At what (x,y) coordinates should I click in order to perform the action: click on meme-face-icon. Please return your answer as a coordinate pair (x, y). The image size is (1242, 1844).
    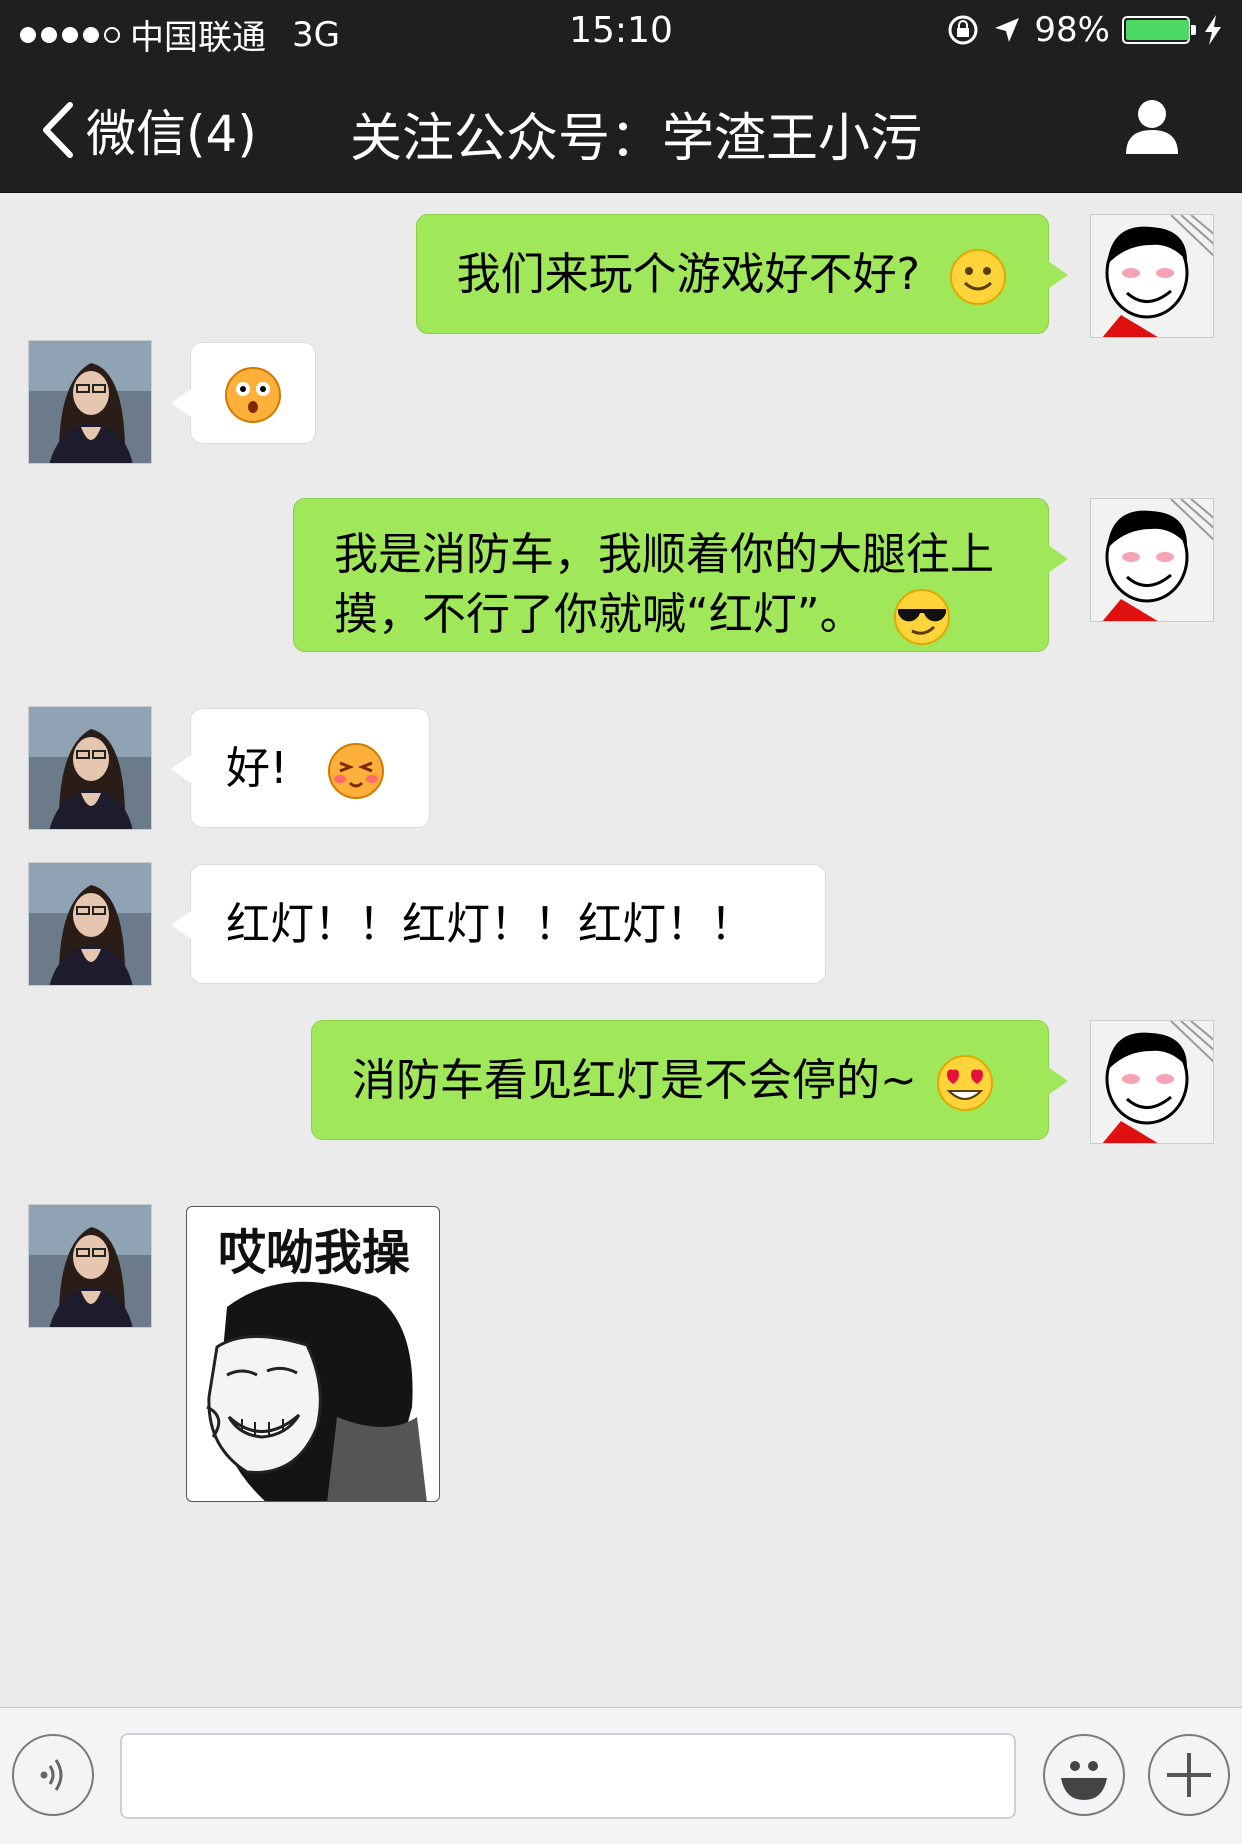
    Looking at the image, I should click on (316, 1391).